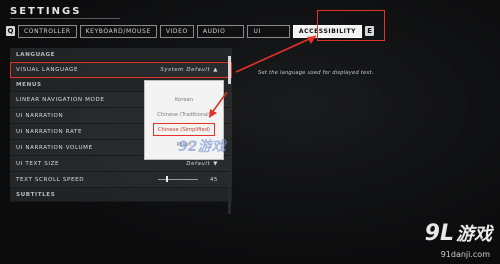 This screenshot has width=500, height=264. What do you see at coordinates (189, 70) in the screenshot?
I see `visual-language-value: System Default ▲` at bounding box center [189, 70].